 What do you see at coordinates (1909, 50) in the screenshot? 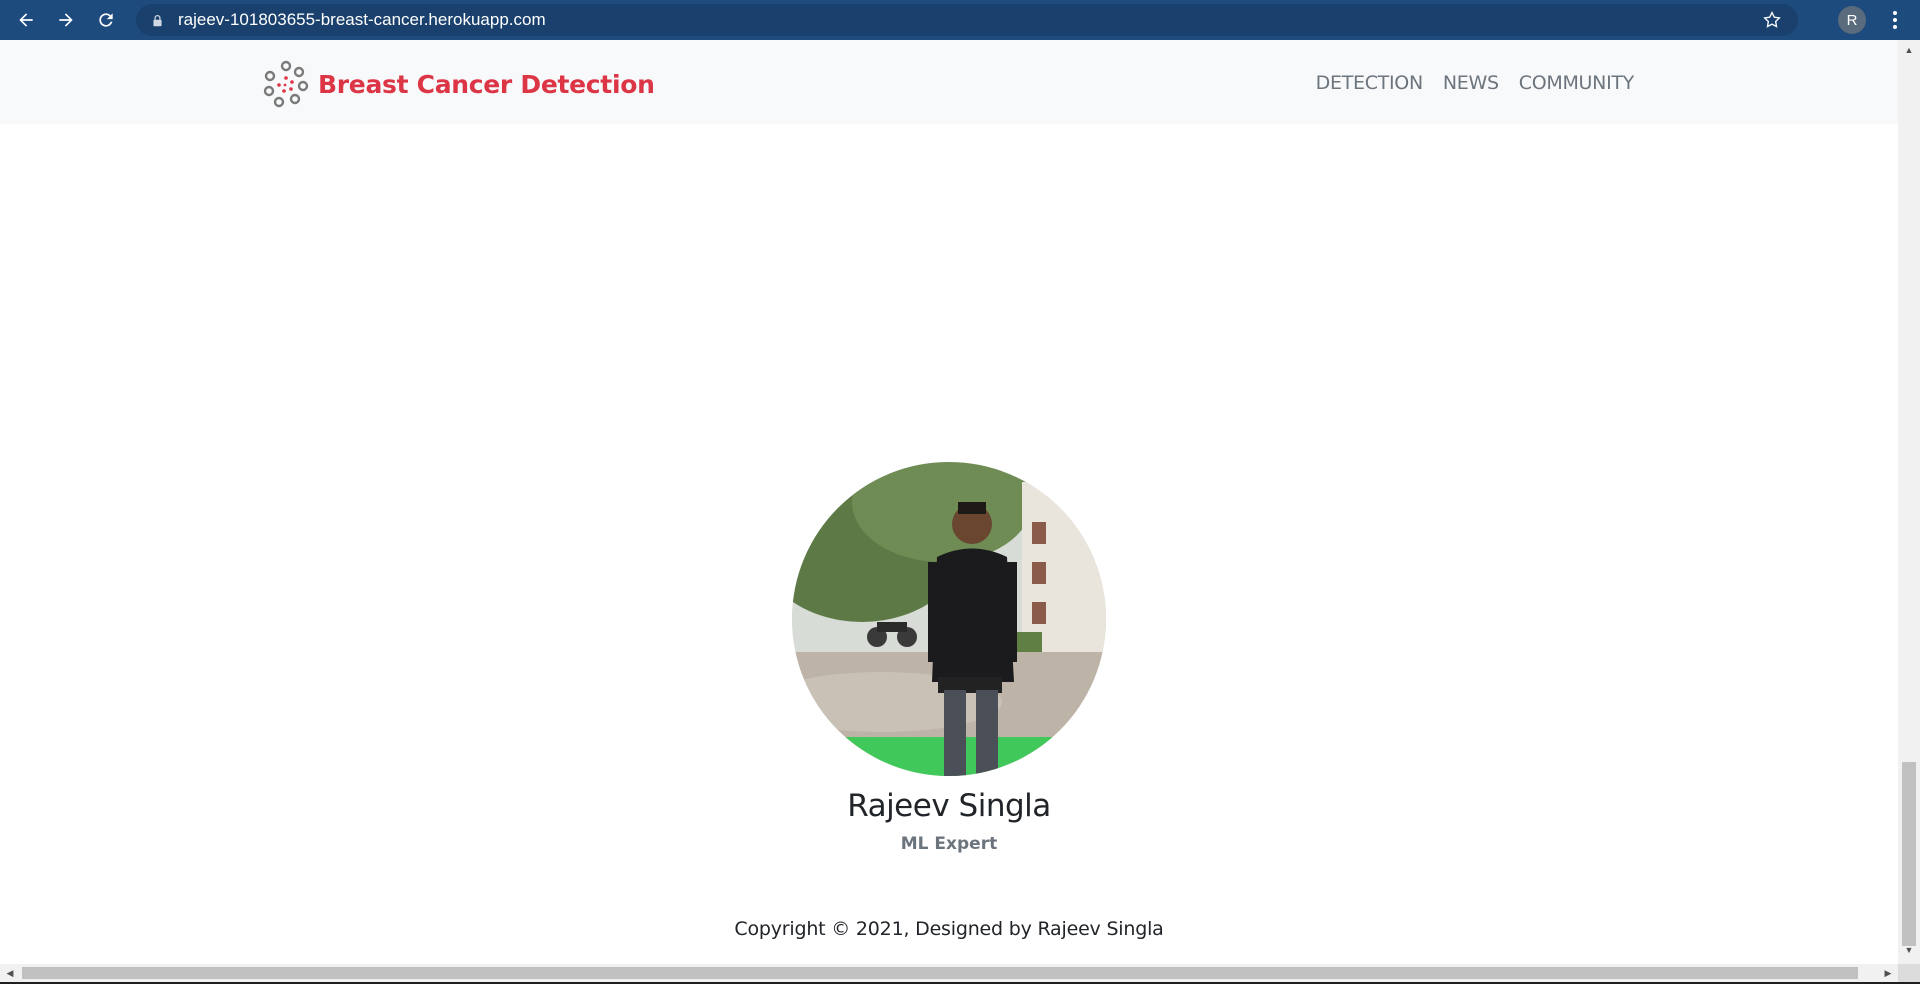
I see `scroll-up-icon: ▲` at bounding box center [1909, 50].